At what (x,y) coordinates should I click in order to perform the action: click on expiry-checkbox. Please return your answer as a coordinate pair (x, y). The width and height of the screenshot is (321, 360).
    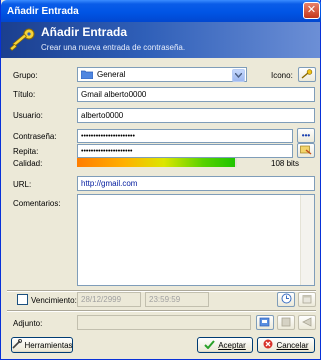
    Looking at the image, I should click on (22, 299).